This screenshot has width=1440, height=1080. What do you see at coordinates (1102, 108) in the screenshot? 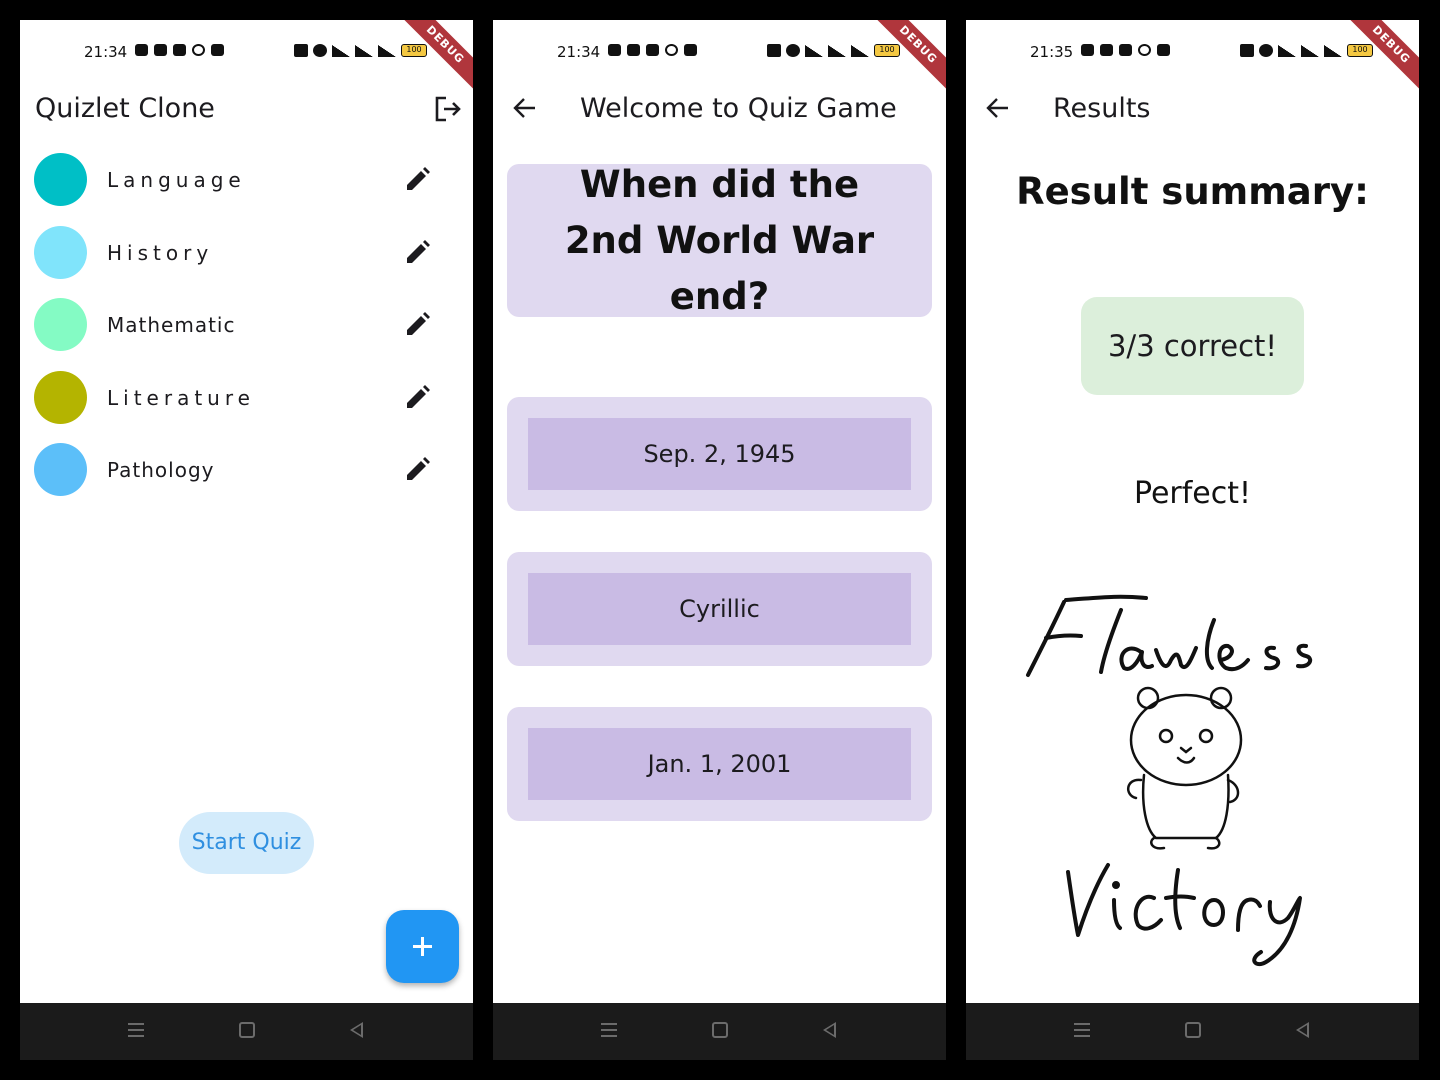
I see `page-title: Results` at bounding box center [1102, 108].